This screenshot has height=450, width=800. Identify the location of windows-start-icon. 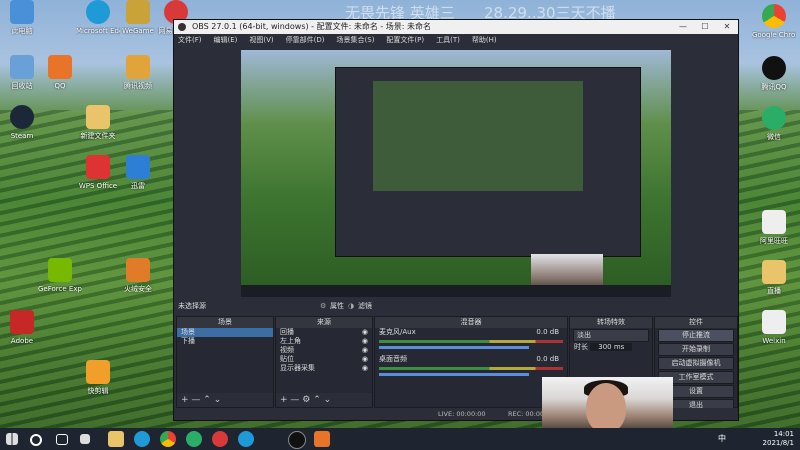
(12, 439).